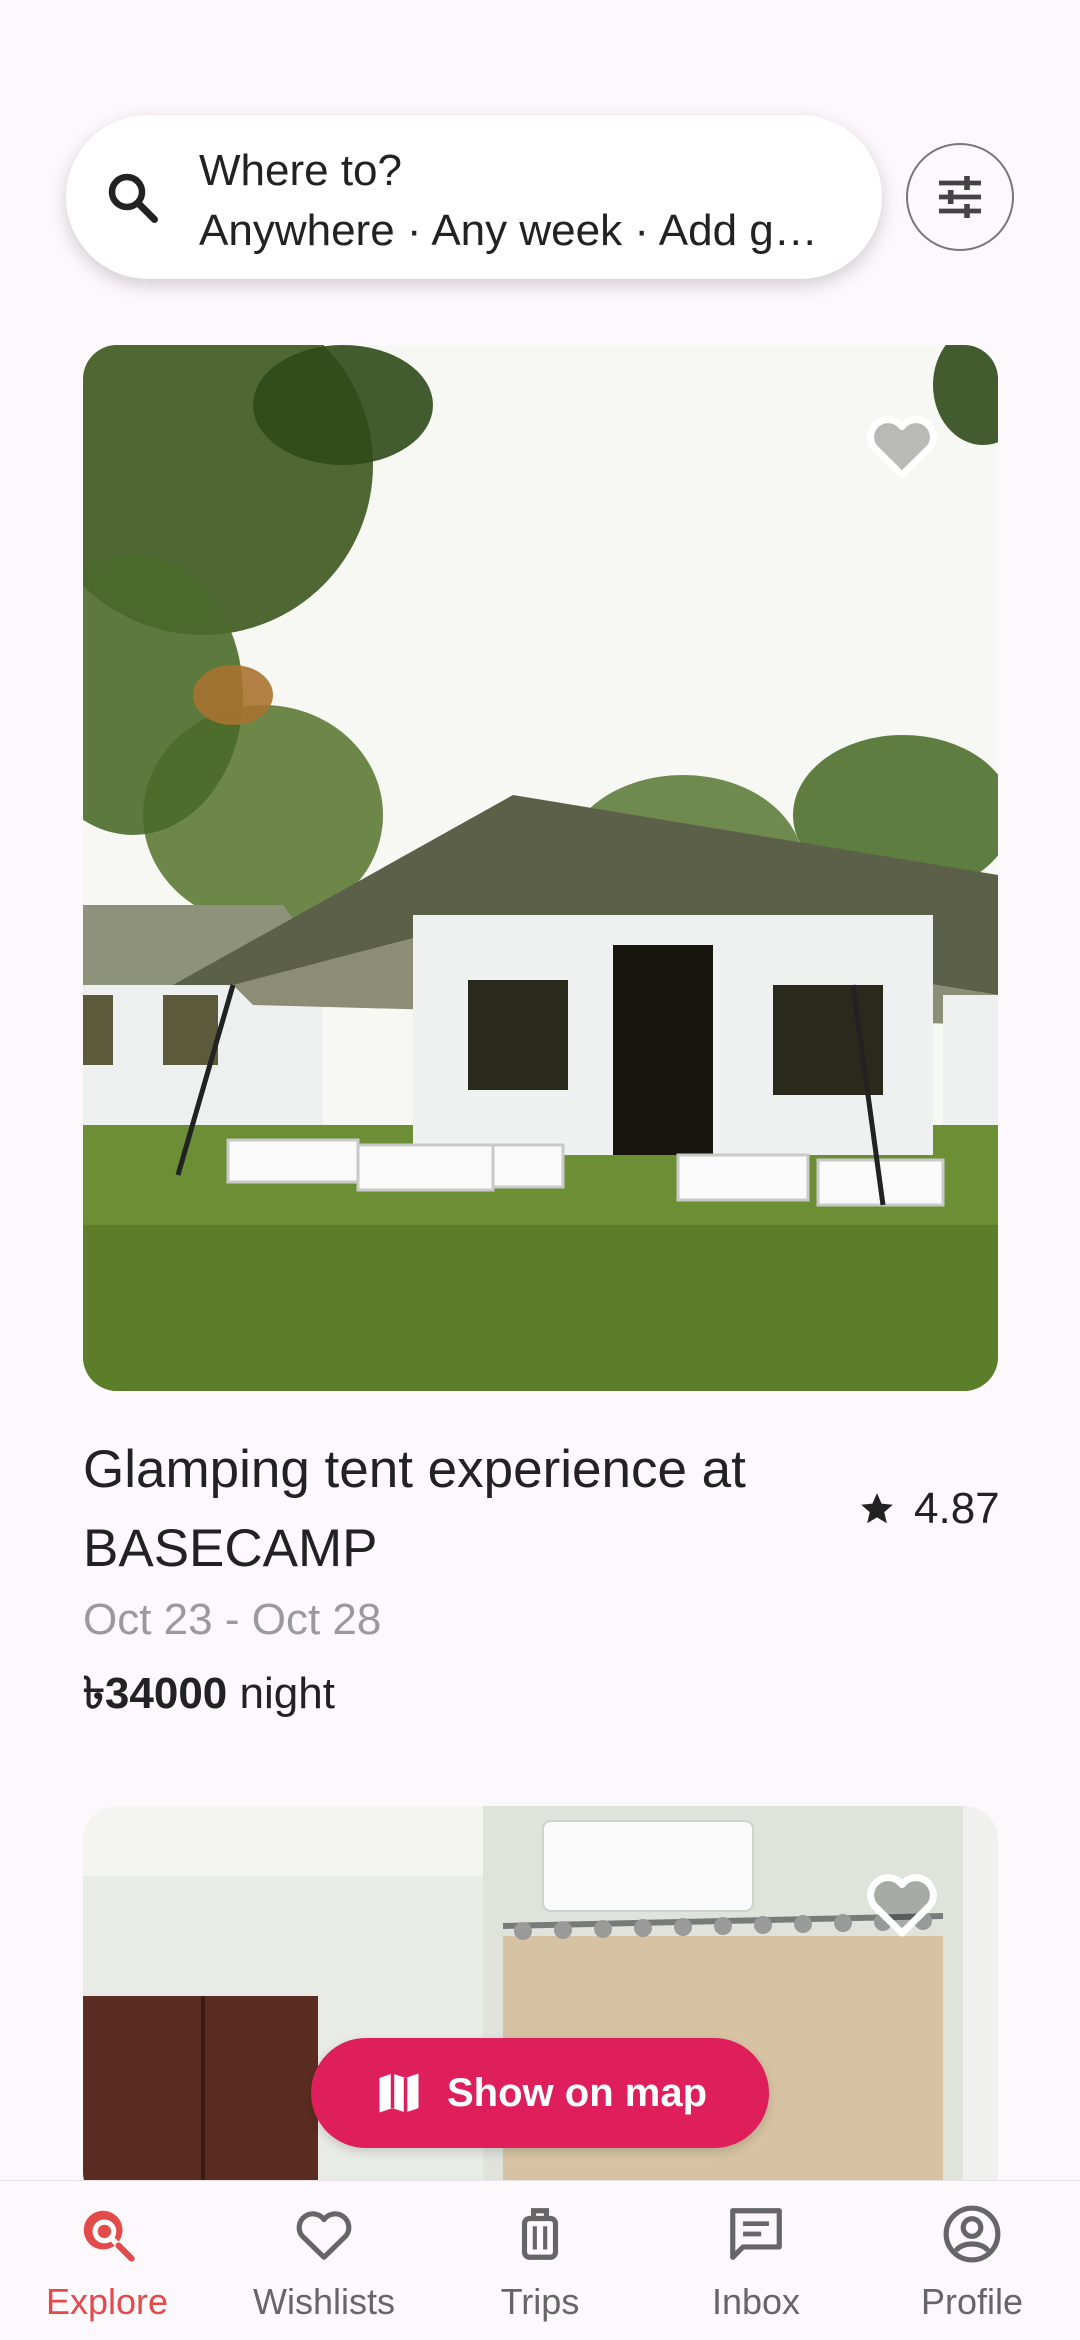 The height and width of the screenshot is (2340, 1080). I want to click on listing-price: ৳34000 night, so click(209, 1696).